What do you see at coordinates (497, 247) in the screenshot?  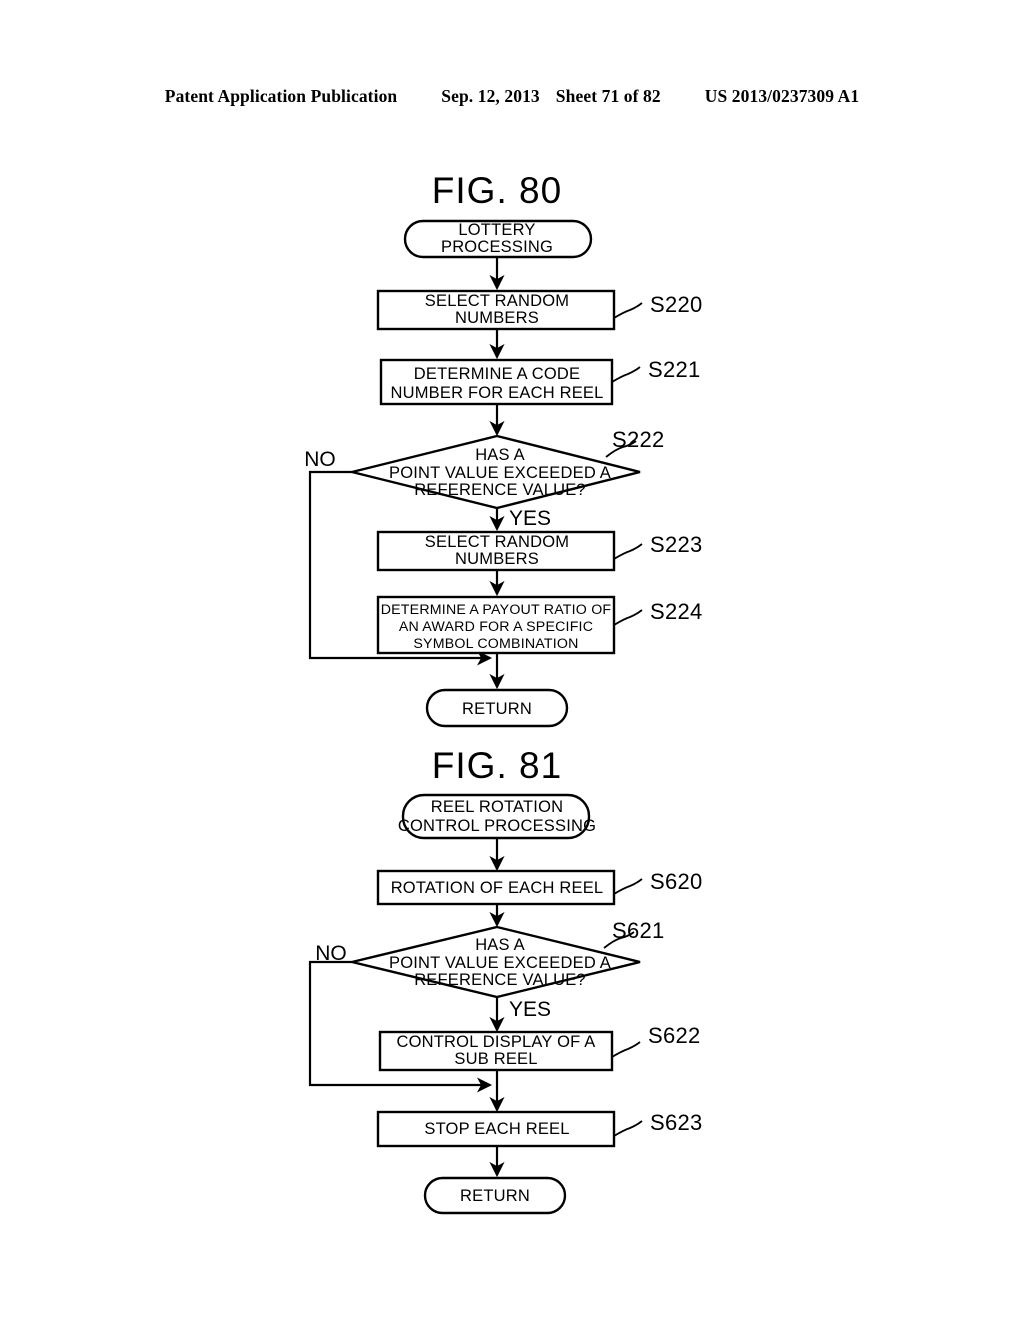 I see `fig80-start-label-line2: PROCESSING` at bounding box center [497, 247].